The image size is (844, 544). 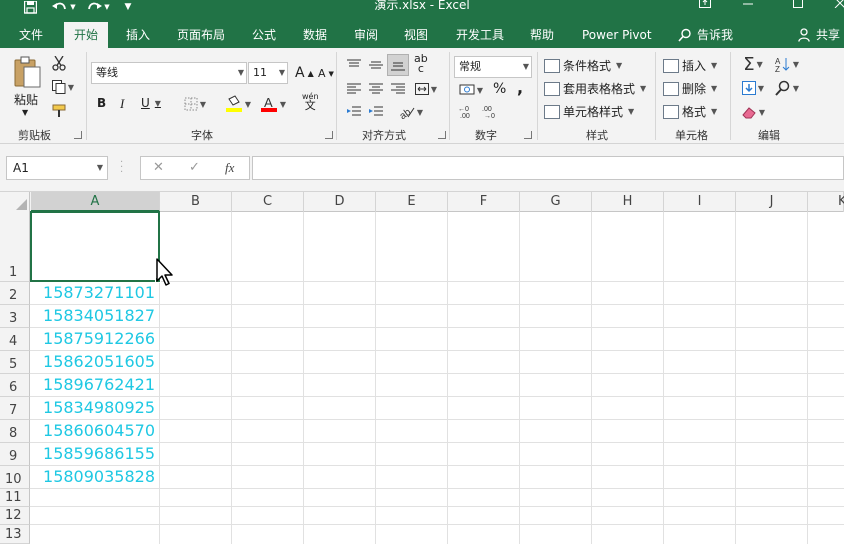 What do you see at coordinates (583, 65) in the screenshot?
I see `conditional-formatting-button: 条件格式 ▼` at bounding box center [583, 65].